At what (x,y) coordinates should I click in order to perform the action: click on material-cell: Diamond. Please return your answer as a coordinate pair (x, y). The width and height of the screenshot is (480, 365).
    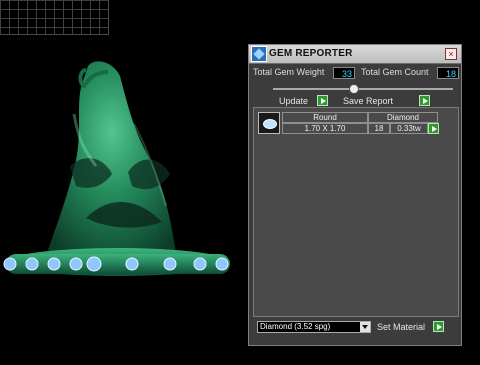
    Looking at the image, I should click on (403, 117).